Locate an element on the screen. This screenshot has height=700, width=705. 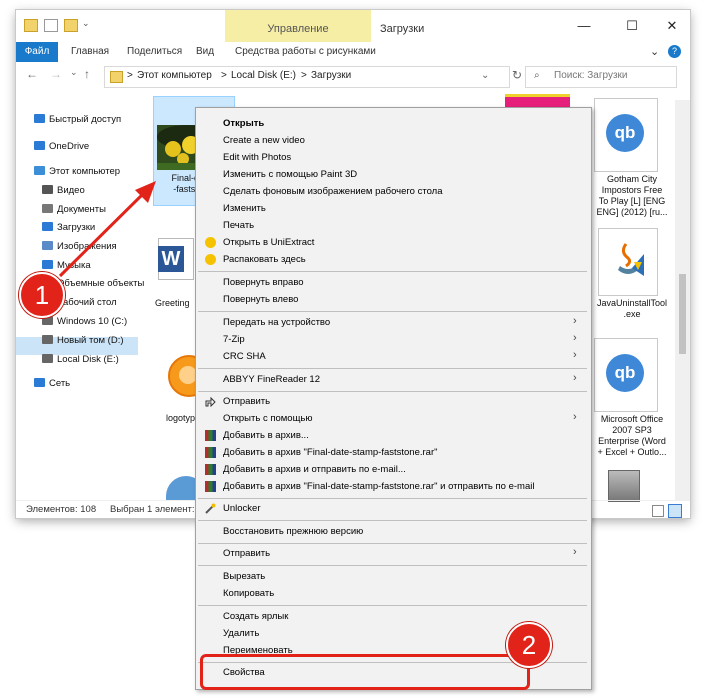
properties-highlight is located at coordinates (365, 672).